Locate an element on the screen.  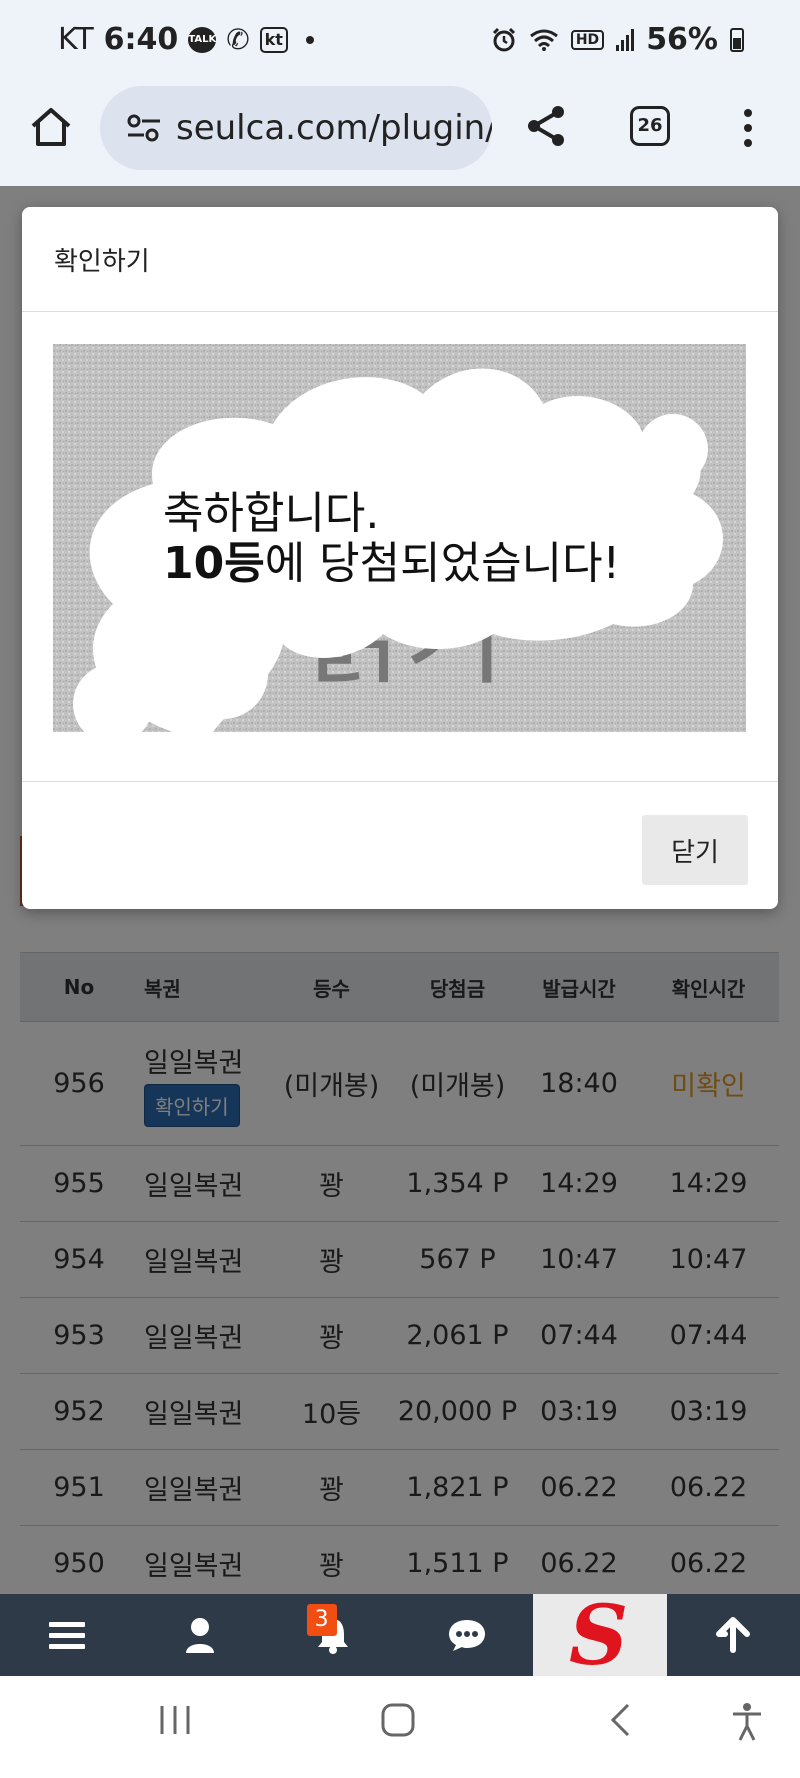
more-menu-icon is located at coordinates (748, 128).